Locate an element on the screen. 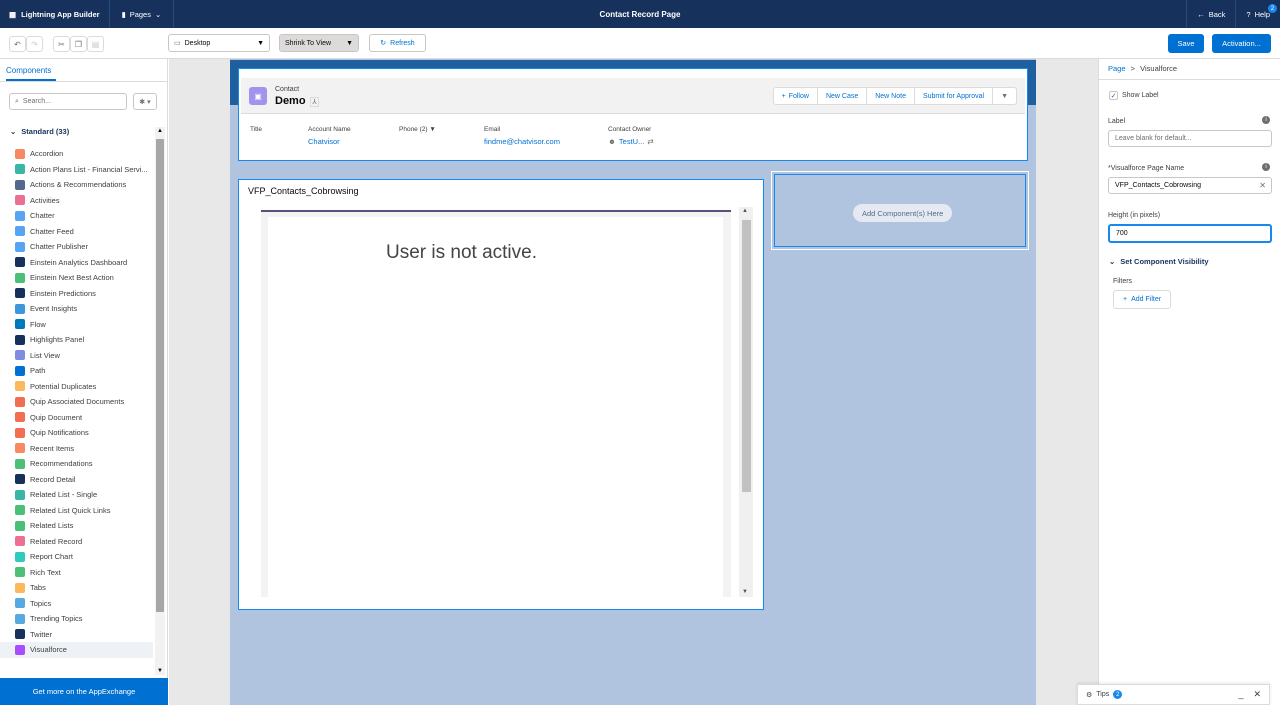  height-input: 700 is located at coordinates (1190, 233).